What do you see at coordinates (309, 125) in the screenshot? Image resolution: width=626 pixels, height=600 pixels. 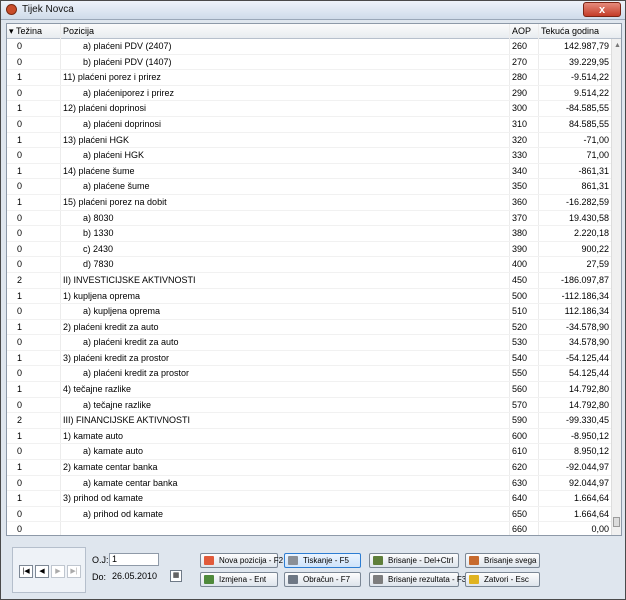 I see `table-row: 0 a) plaćeni doprinosi 310 84.585,55` at bounding box center [309, 125].